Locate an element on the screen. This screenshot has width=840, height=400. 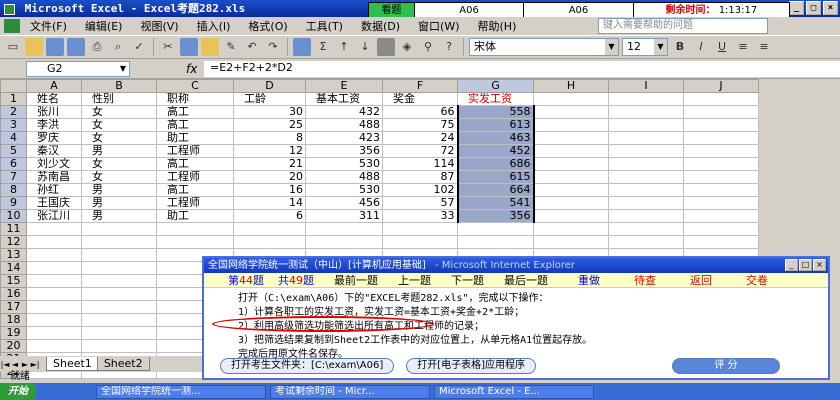
align-left-icon: ≡ is located at coordinates (743, 47).